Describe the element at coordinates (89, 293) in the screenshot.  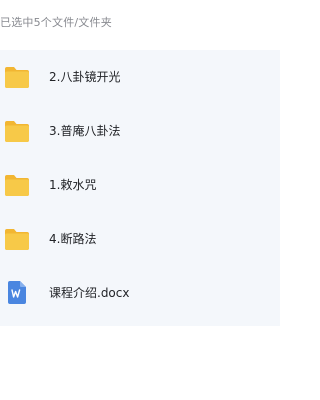
I see `item-label: 课程介绍.docx` at that location.